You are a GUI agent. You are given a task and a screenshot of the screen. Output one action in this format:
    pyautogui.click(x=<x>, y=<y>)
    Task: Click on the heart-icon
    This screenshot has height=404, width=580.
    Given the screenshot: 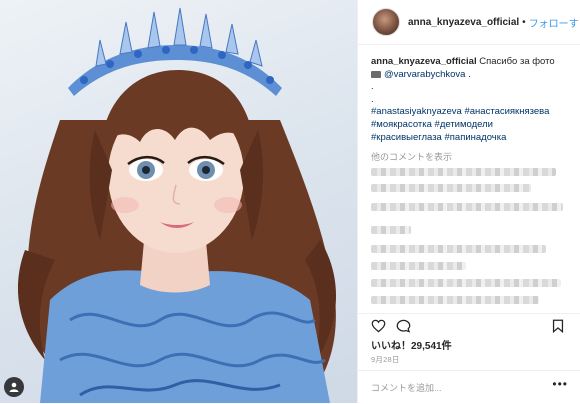 What is the action you would take?
    pyautogui.click(x=378, y=328)
    